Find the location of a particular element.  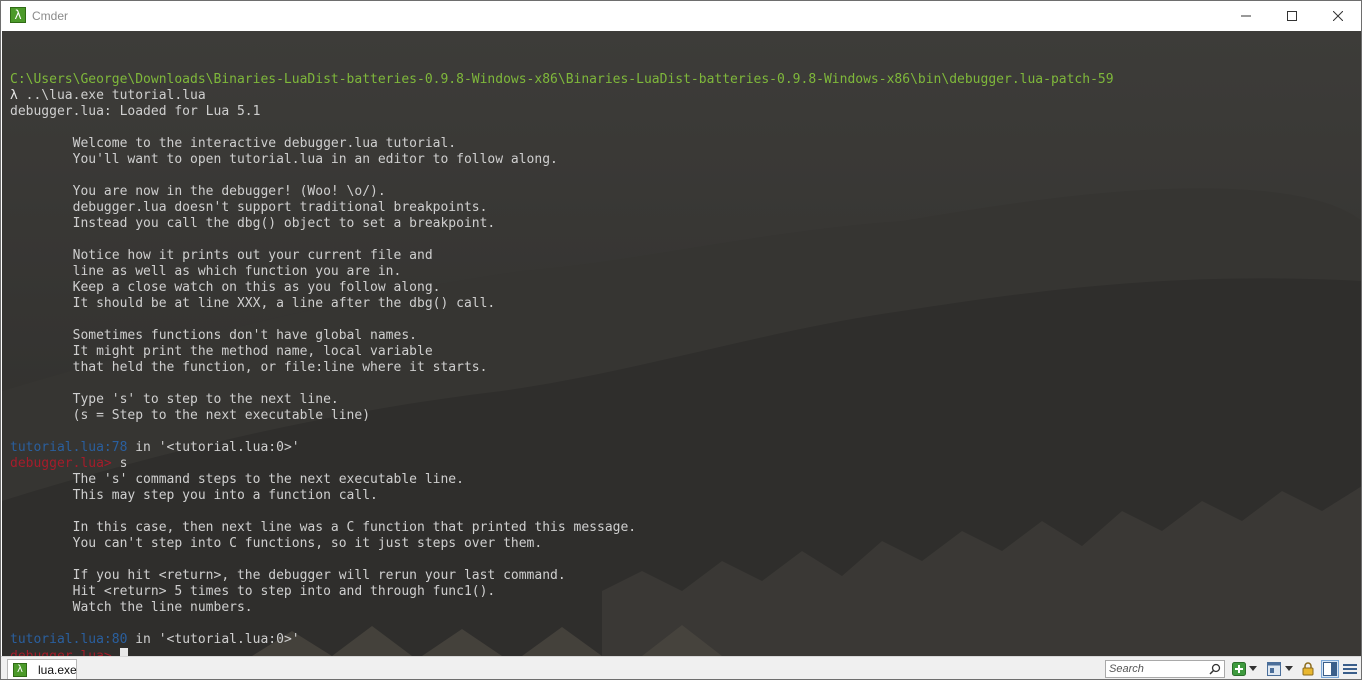

console-text: debugger.lua: Loaded for Lua 5.1 is located at coordinates (135, 111).